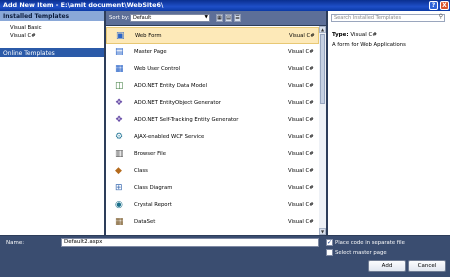  Describe the element at coordinates (212, 171) in the screenshot. I see `template-row: ◆ Class Visual C#` at that location.